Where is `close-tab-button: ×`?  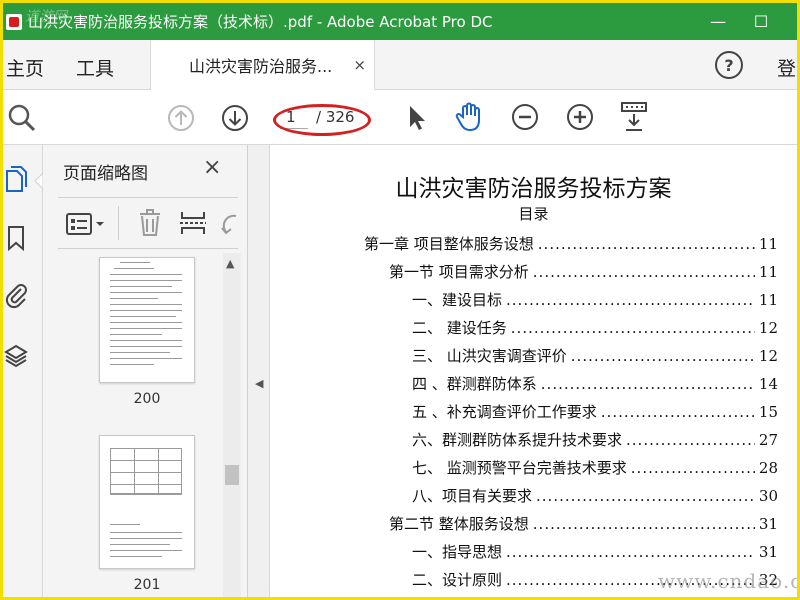
close-tab-button: × is located at coordinates (359, 65).